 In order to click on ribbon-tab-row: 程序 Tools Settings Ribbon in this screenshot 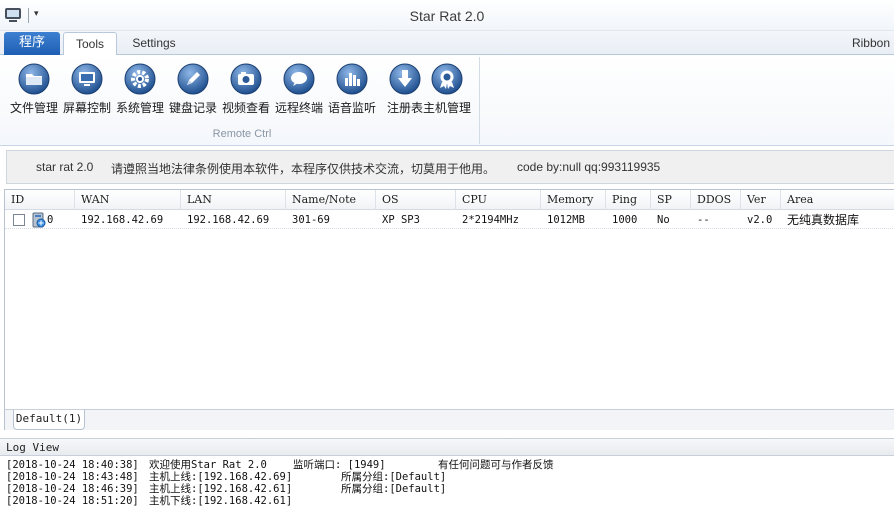, I will do `click(447, 43)`.